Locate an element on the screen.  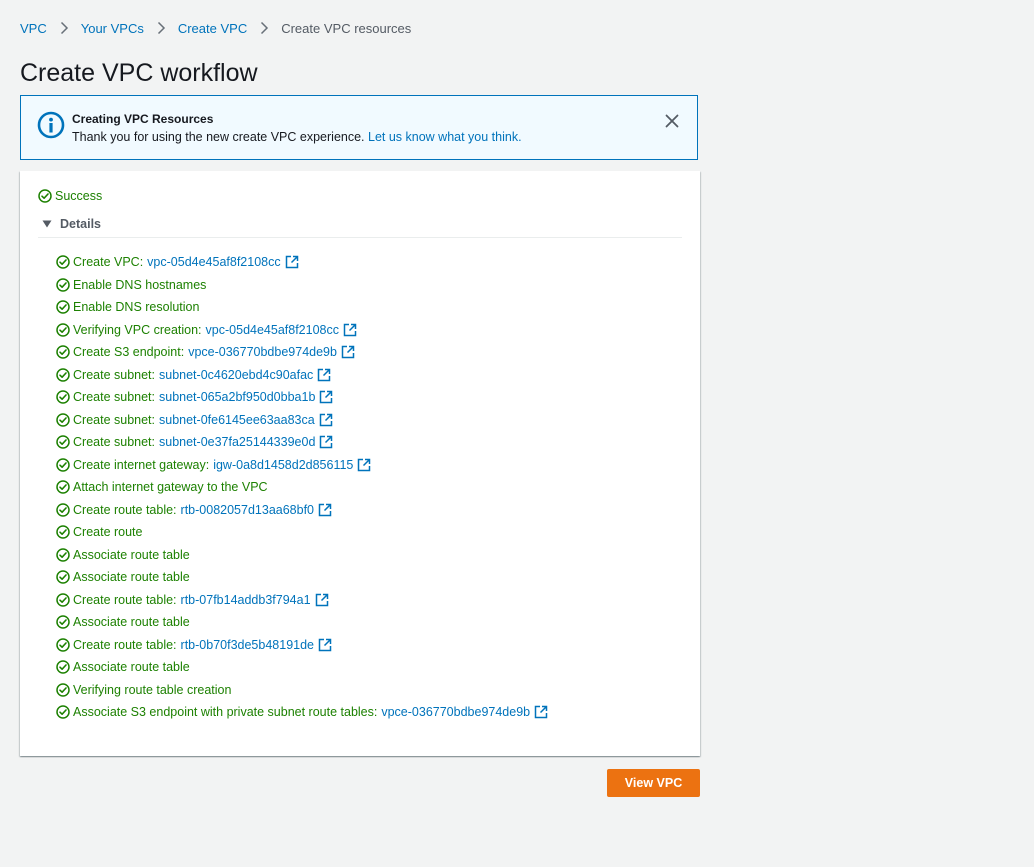
dismiss-flash-button is located at coordinates (672, 121).